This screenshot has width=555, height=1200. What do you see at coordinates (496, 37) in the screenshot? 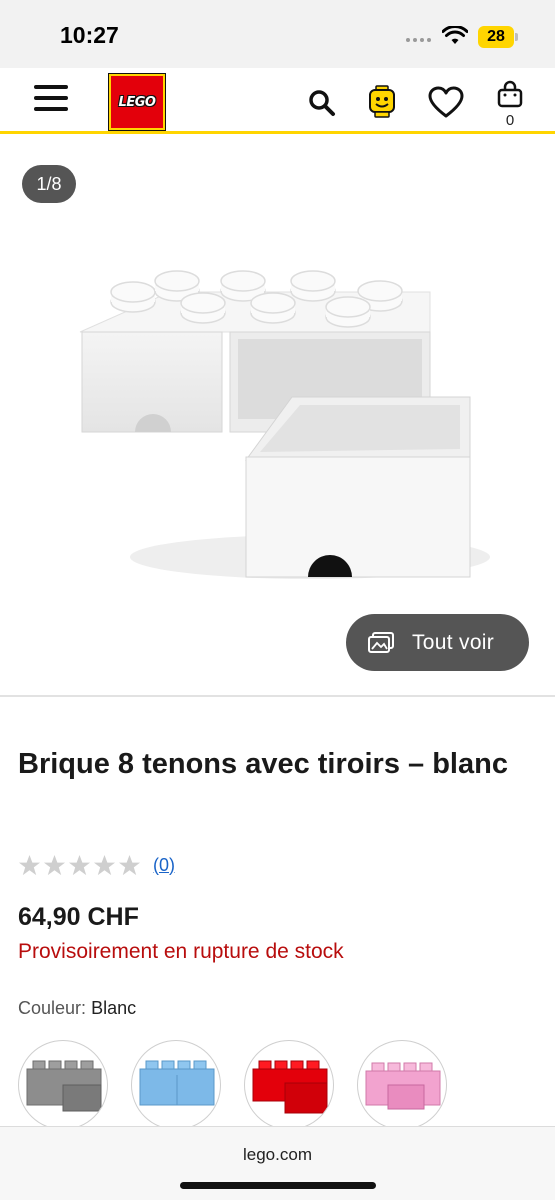
I see `battery-indicator: 28` at bounding box center [496, 37].